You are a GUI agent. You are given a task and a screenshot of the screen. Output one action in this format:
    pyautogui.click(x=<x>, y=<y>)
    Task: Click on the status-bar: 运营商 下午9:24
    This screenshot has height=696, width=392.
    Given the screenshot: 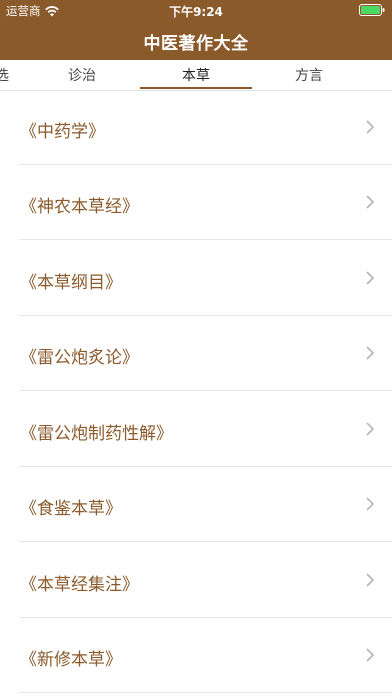 What is the action you would take?
    pyautogui.click(x=196, y=10)
    